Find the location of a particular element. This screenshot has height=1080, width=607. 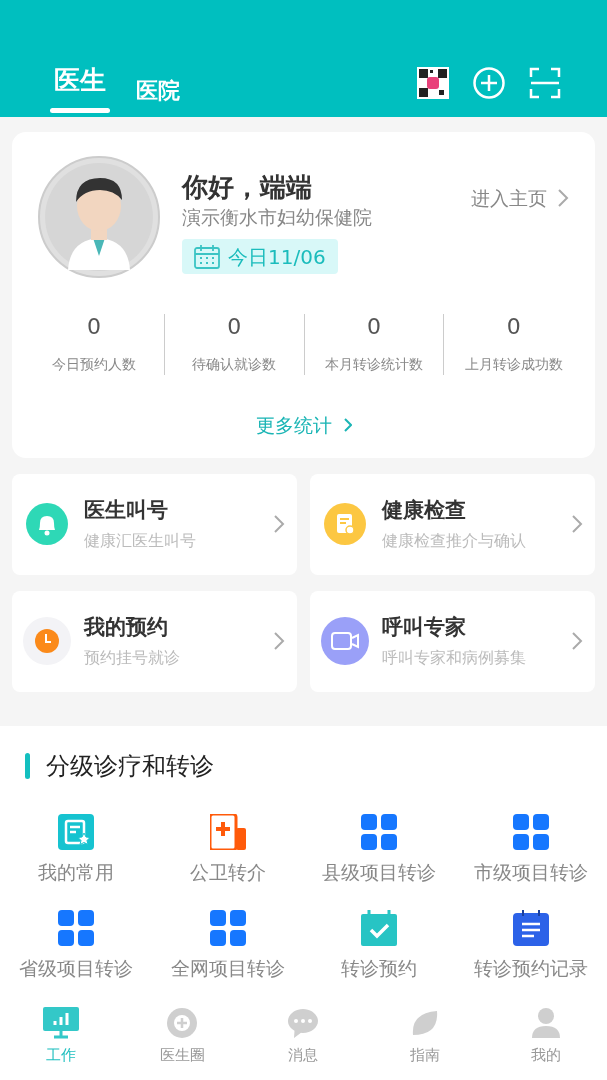

tab: 医院 is located at coordinates (158, 95).